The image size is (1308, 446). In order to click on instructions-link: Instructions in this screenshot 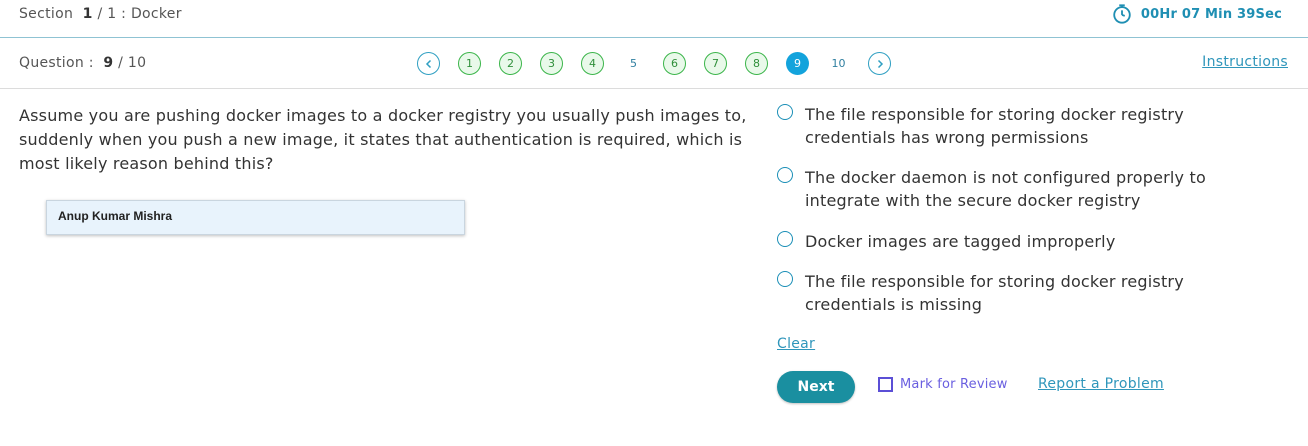, I will do `click(1245, 62)`.